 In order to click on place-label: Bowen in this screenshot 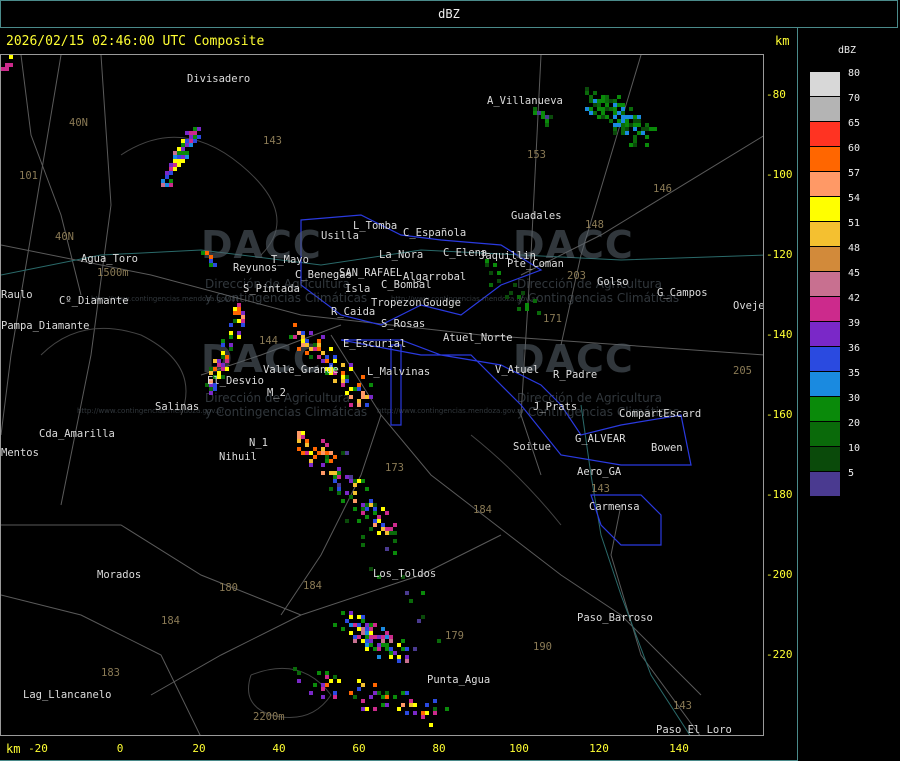, I will do `click(667, 448)`.